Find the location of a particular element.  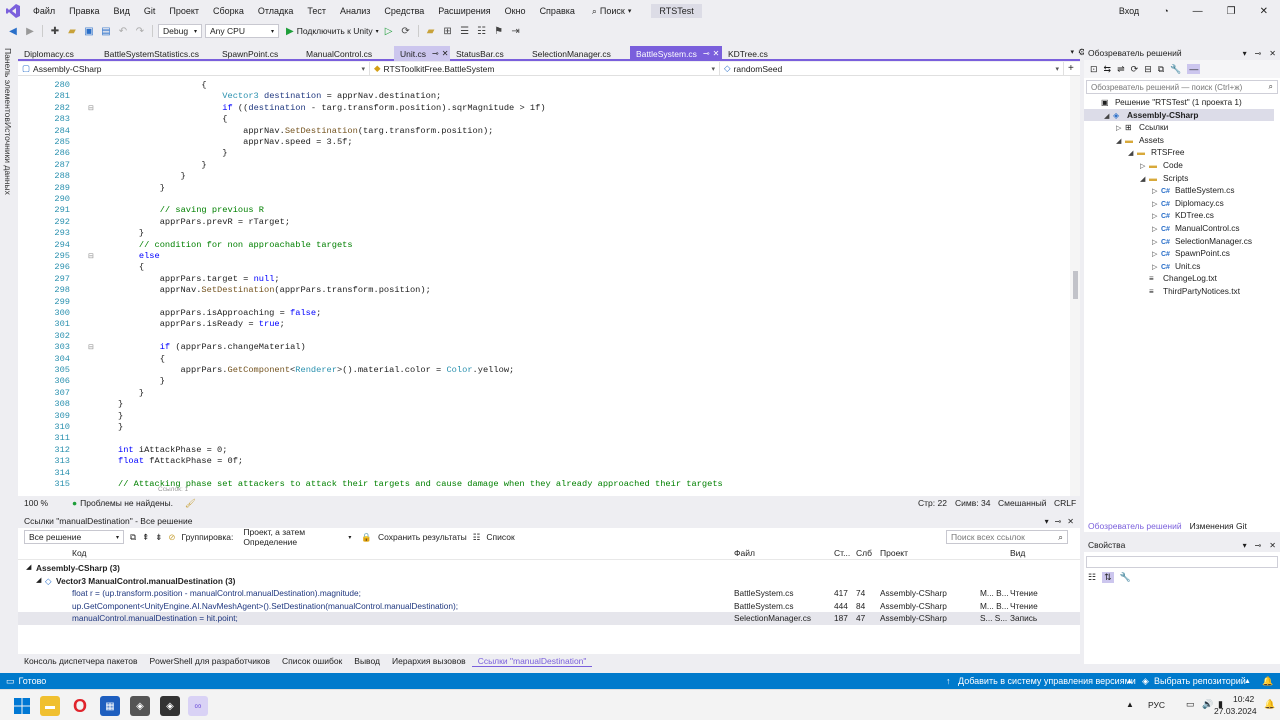

windows-store-icon: ▦ is located at coordinates (110, 706).